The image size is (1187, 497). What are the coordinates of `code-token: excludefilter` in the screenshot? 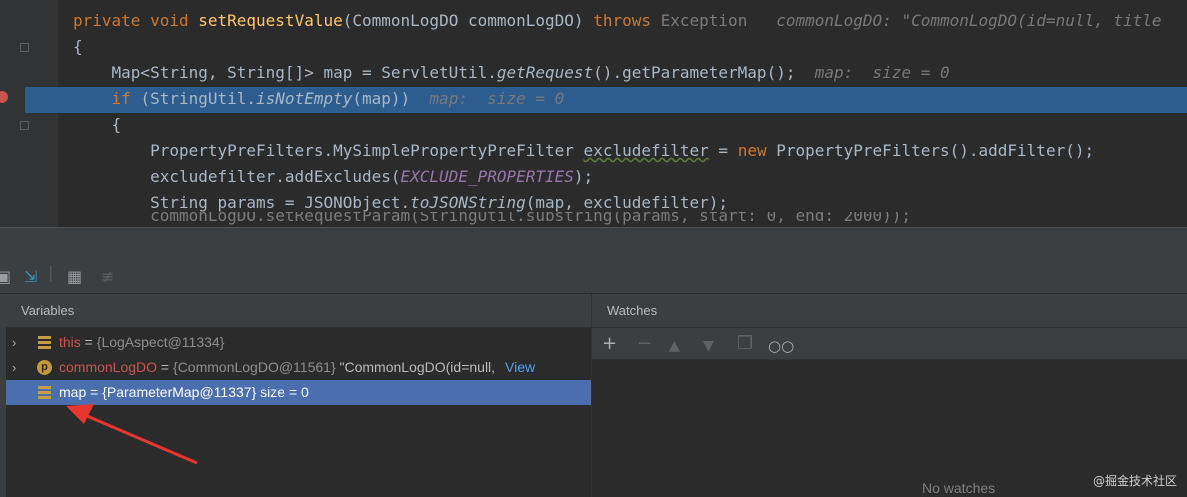 It's located at (646, 150).